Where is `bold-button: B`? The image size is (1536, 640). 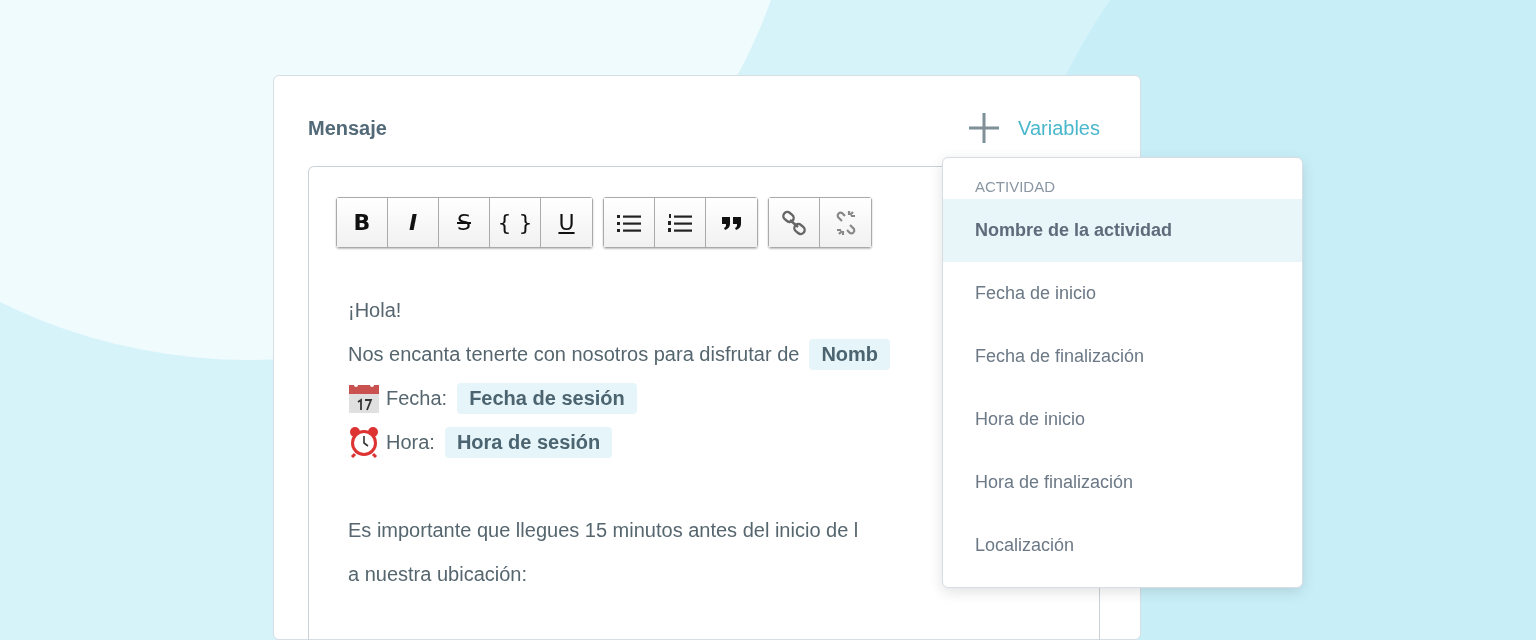 bold-button: B is located at coordinates (362, 222).